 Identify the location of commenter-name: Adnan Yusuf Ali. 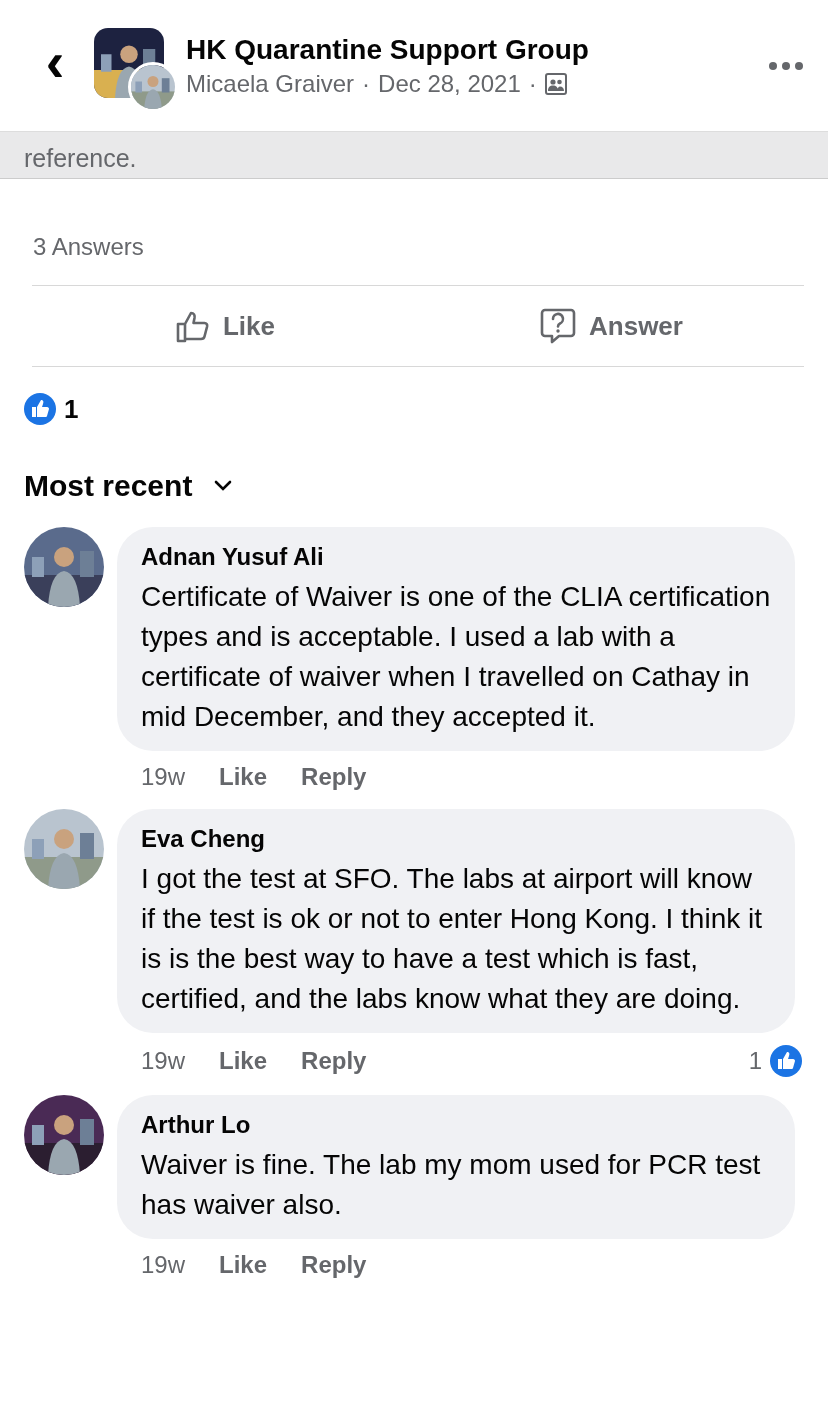
(456, 557).